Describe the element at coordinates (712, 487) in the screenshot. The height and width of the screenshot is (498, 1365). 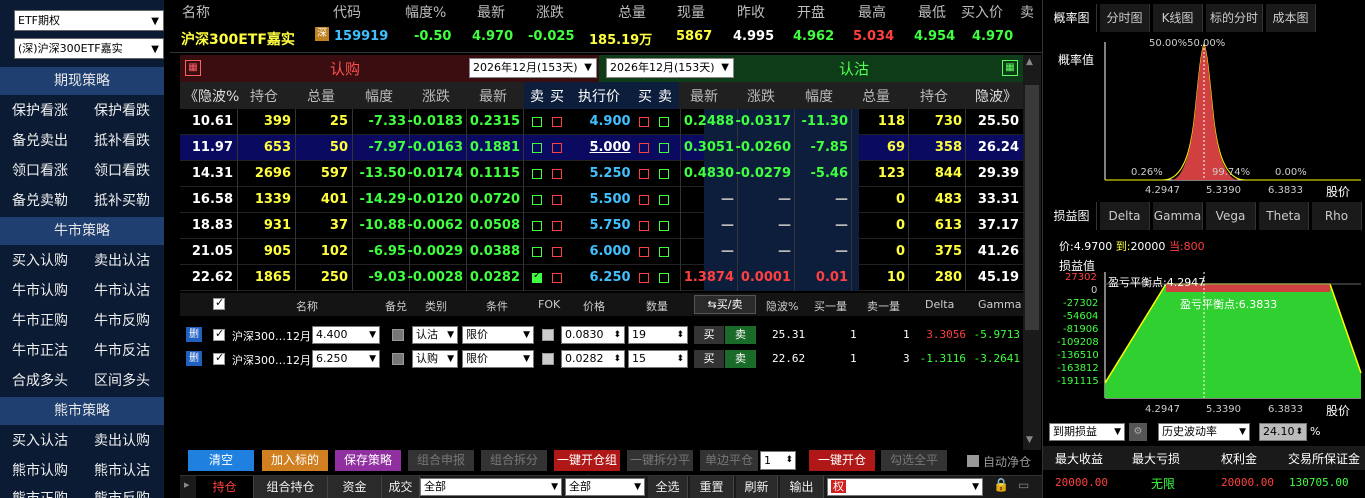
I see `reset-button: 重置` at that location.